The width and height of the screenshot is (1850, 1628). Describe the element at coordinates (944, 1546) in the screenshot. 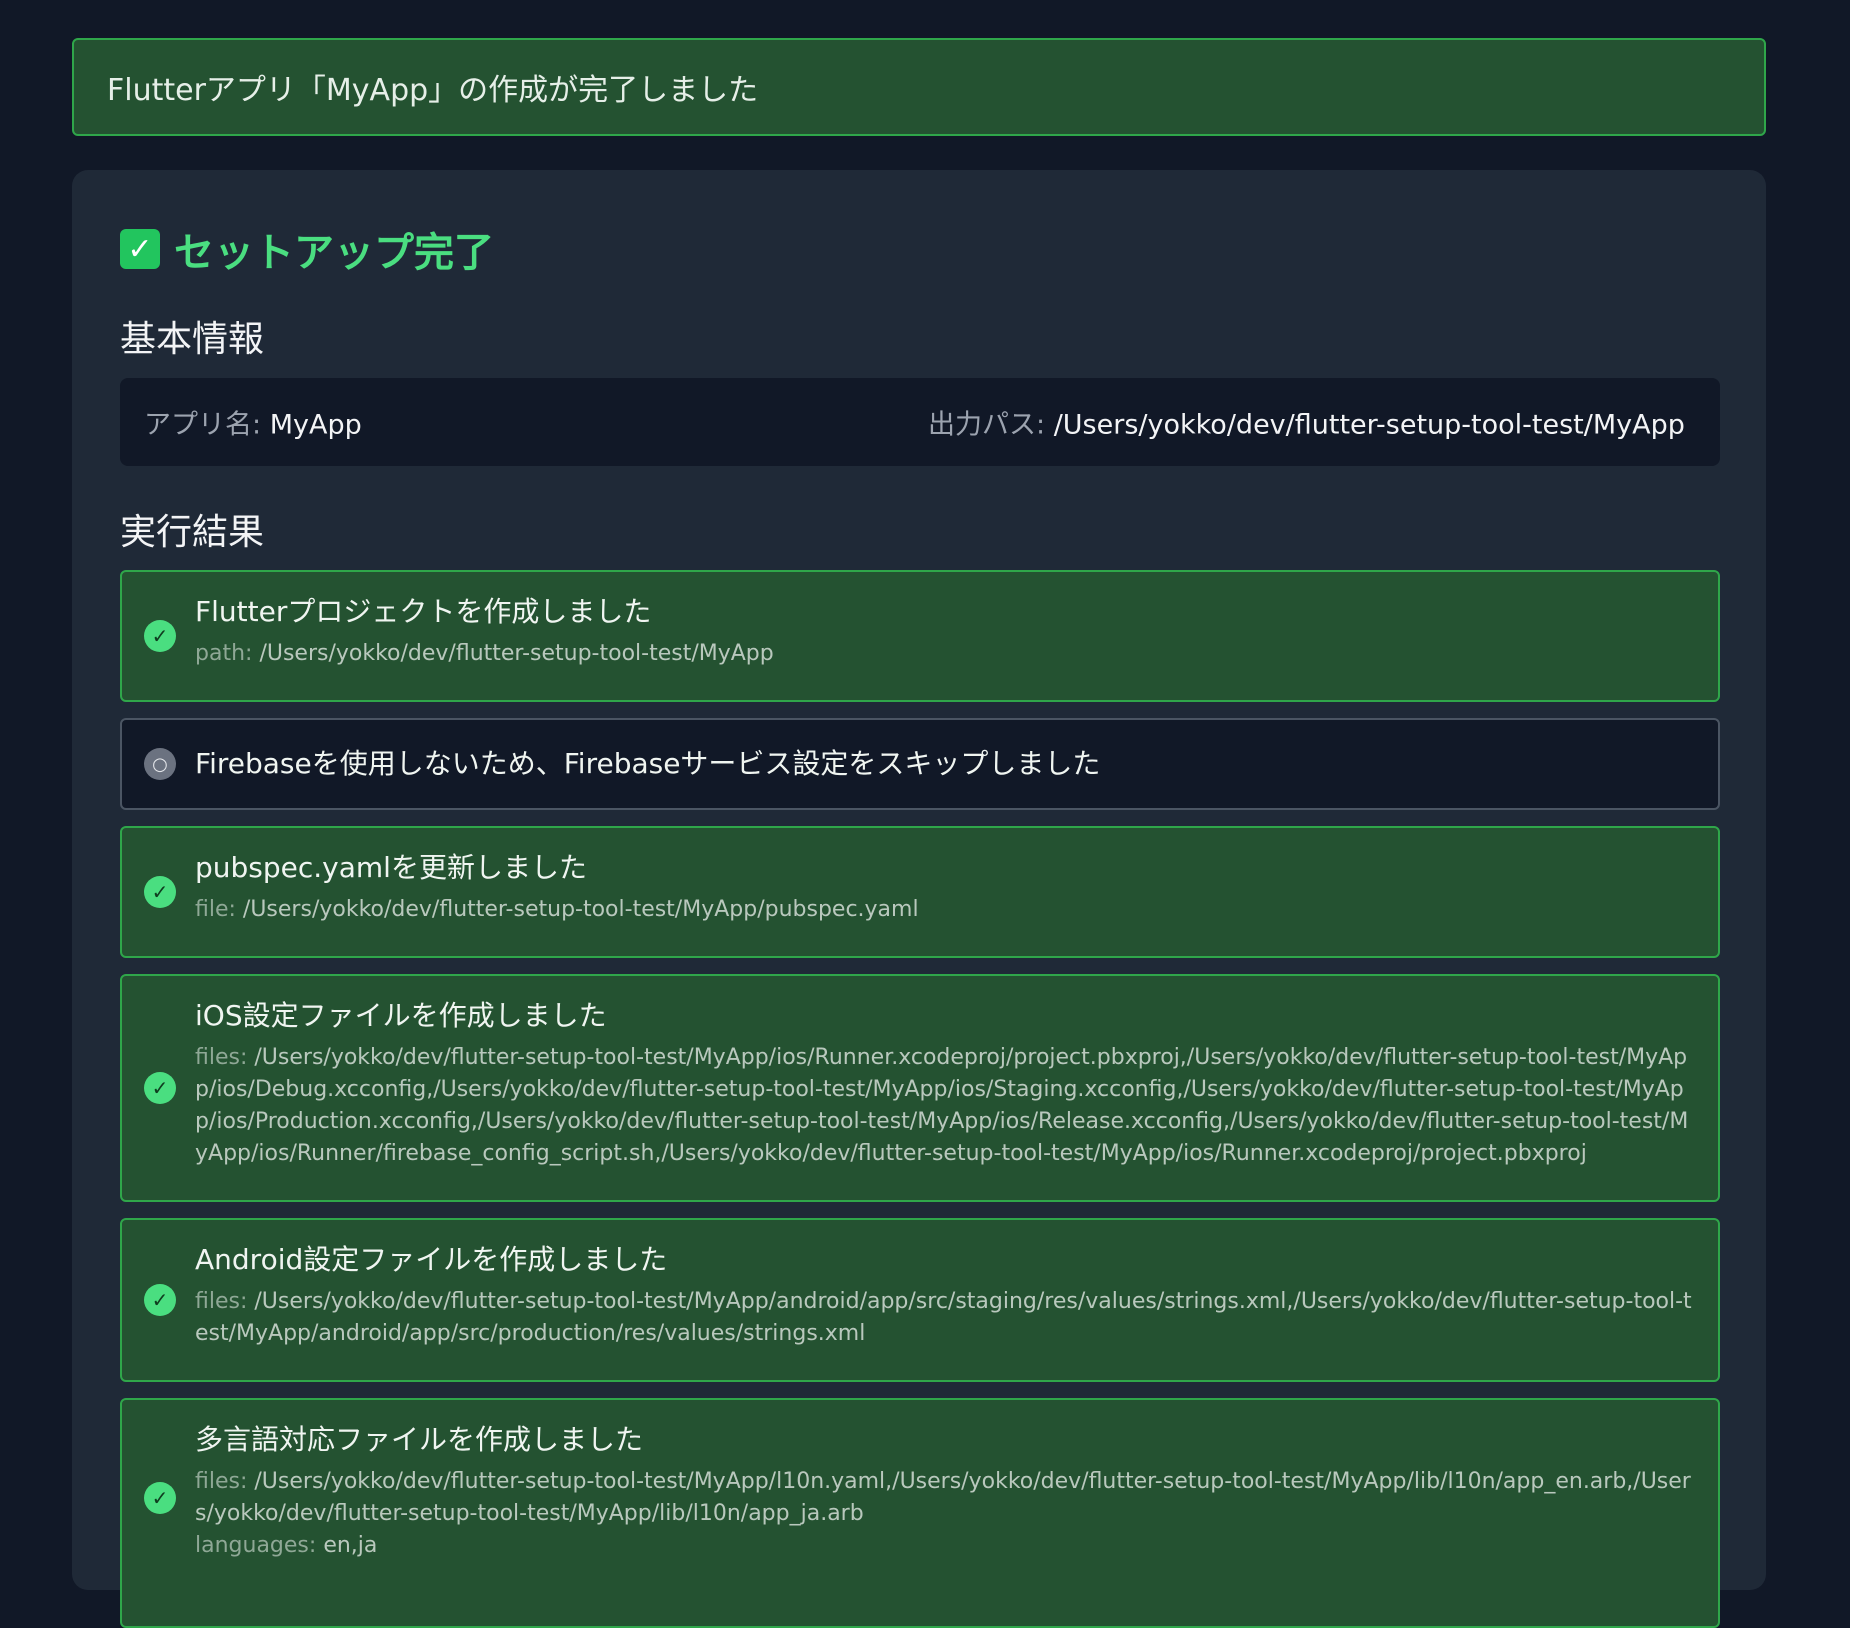

I see `result-detail-languages: languages: en,ja` at that location.